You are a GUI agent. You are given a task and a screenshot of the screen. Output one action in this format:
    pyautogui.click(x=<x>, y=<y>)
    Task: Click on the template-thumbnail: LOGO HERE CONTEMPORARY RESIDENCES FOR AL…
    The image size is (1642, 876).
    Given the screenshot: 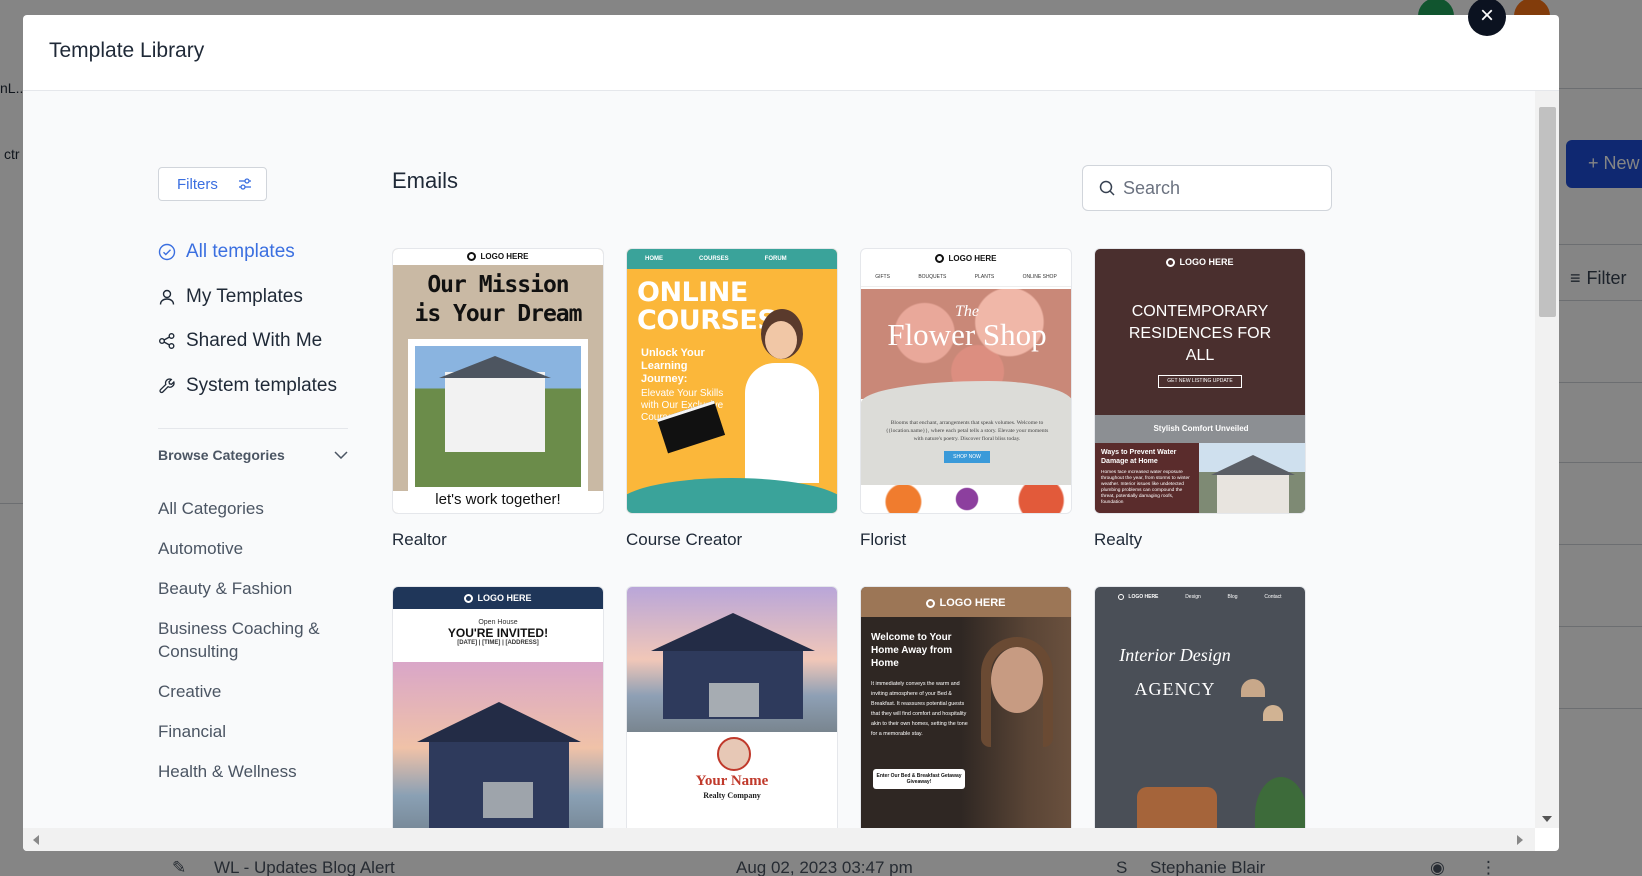 What is the action you would take?
    pyautogui.click(x=1200, y=381)
    